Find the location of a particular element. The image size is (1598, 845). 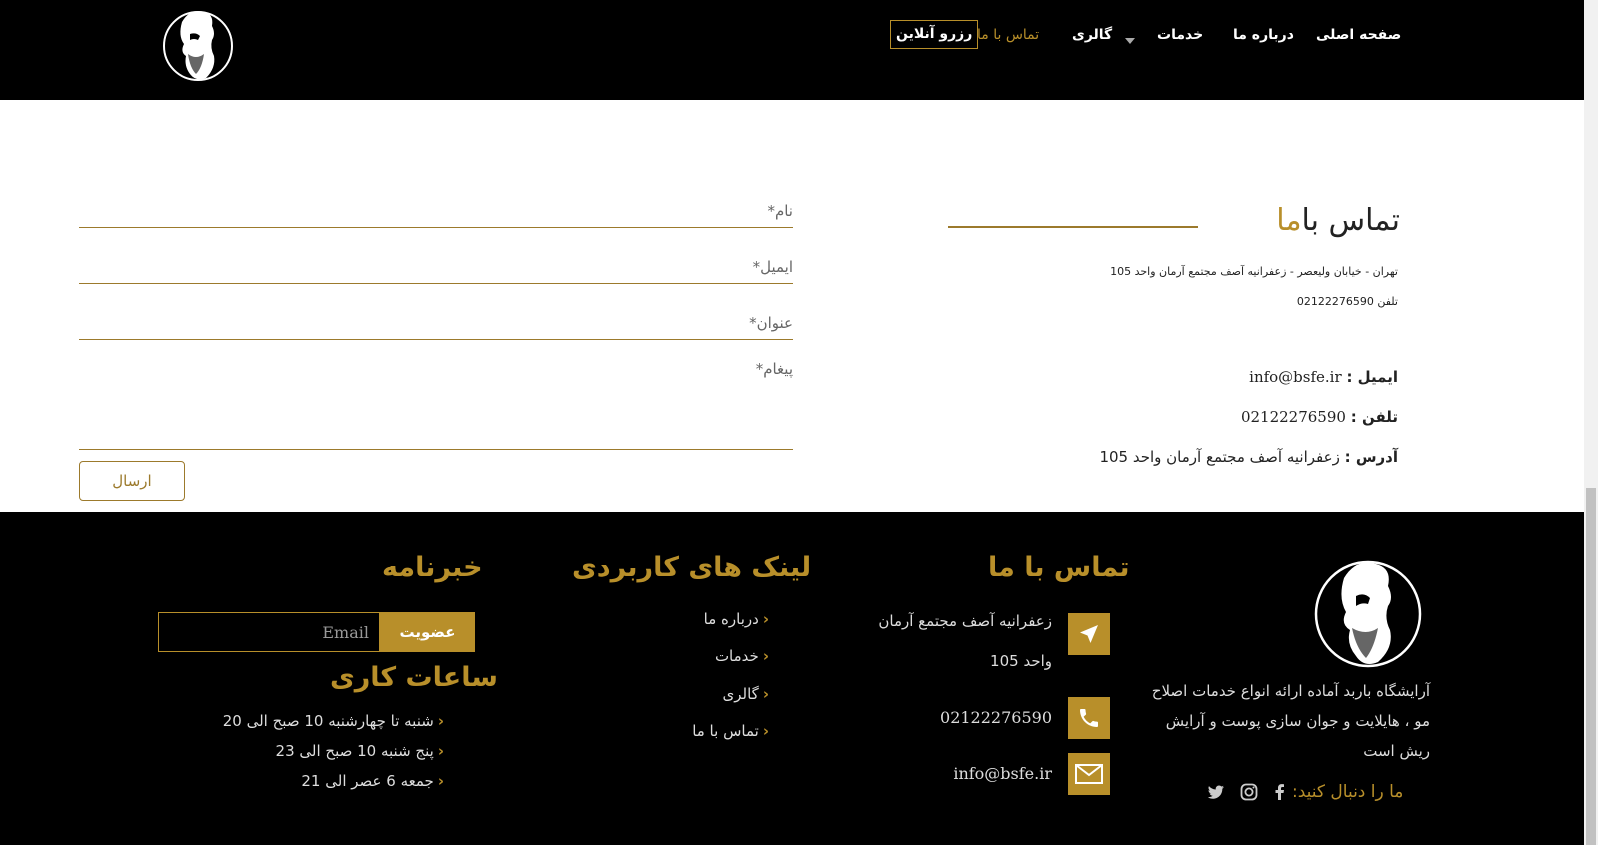

contact-title: تماس باما is located at coordinates (1310, 220).